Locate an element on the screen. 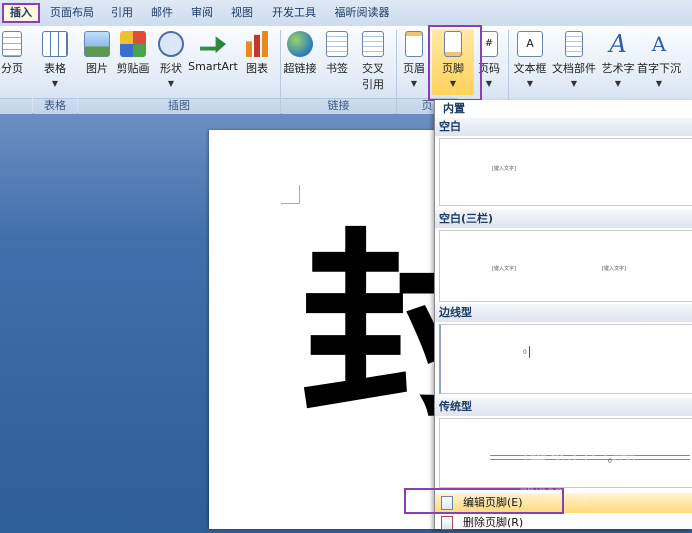 This screenshot has width=692, height=533. bookmark-label: 书签 is located at coordinates (337, 68).